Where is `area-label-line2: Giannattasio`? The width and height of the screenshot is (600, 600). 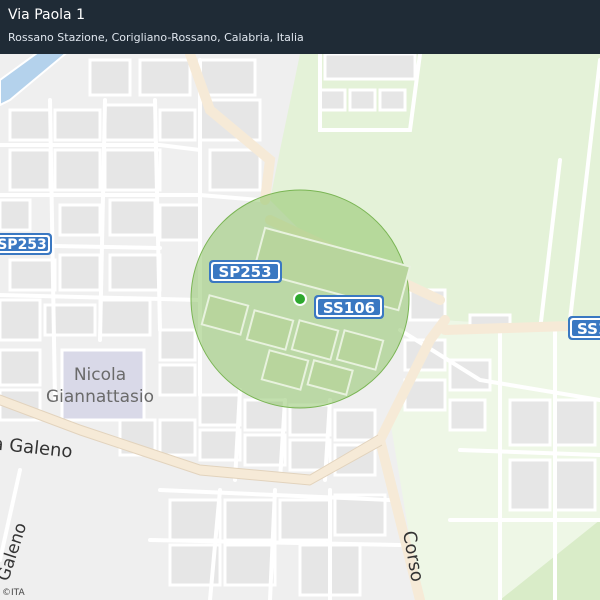 area-label-line2: Giannattasio is located at coordinates (100, 397).